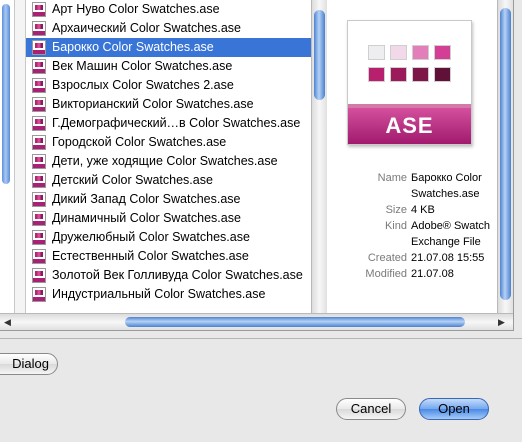 The height and width of the screenshot is (442, 522). What do you see at coordinates (6, 94) in the screenshot?
I see `previous-column-scroll-thumb` at bounding box center [6, 94].